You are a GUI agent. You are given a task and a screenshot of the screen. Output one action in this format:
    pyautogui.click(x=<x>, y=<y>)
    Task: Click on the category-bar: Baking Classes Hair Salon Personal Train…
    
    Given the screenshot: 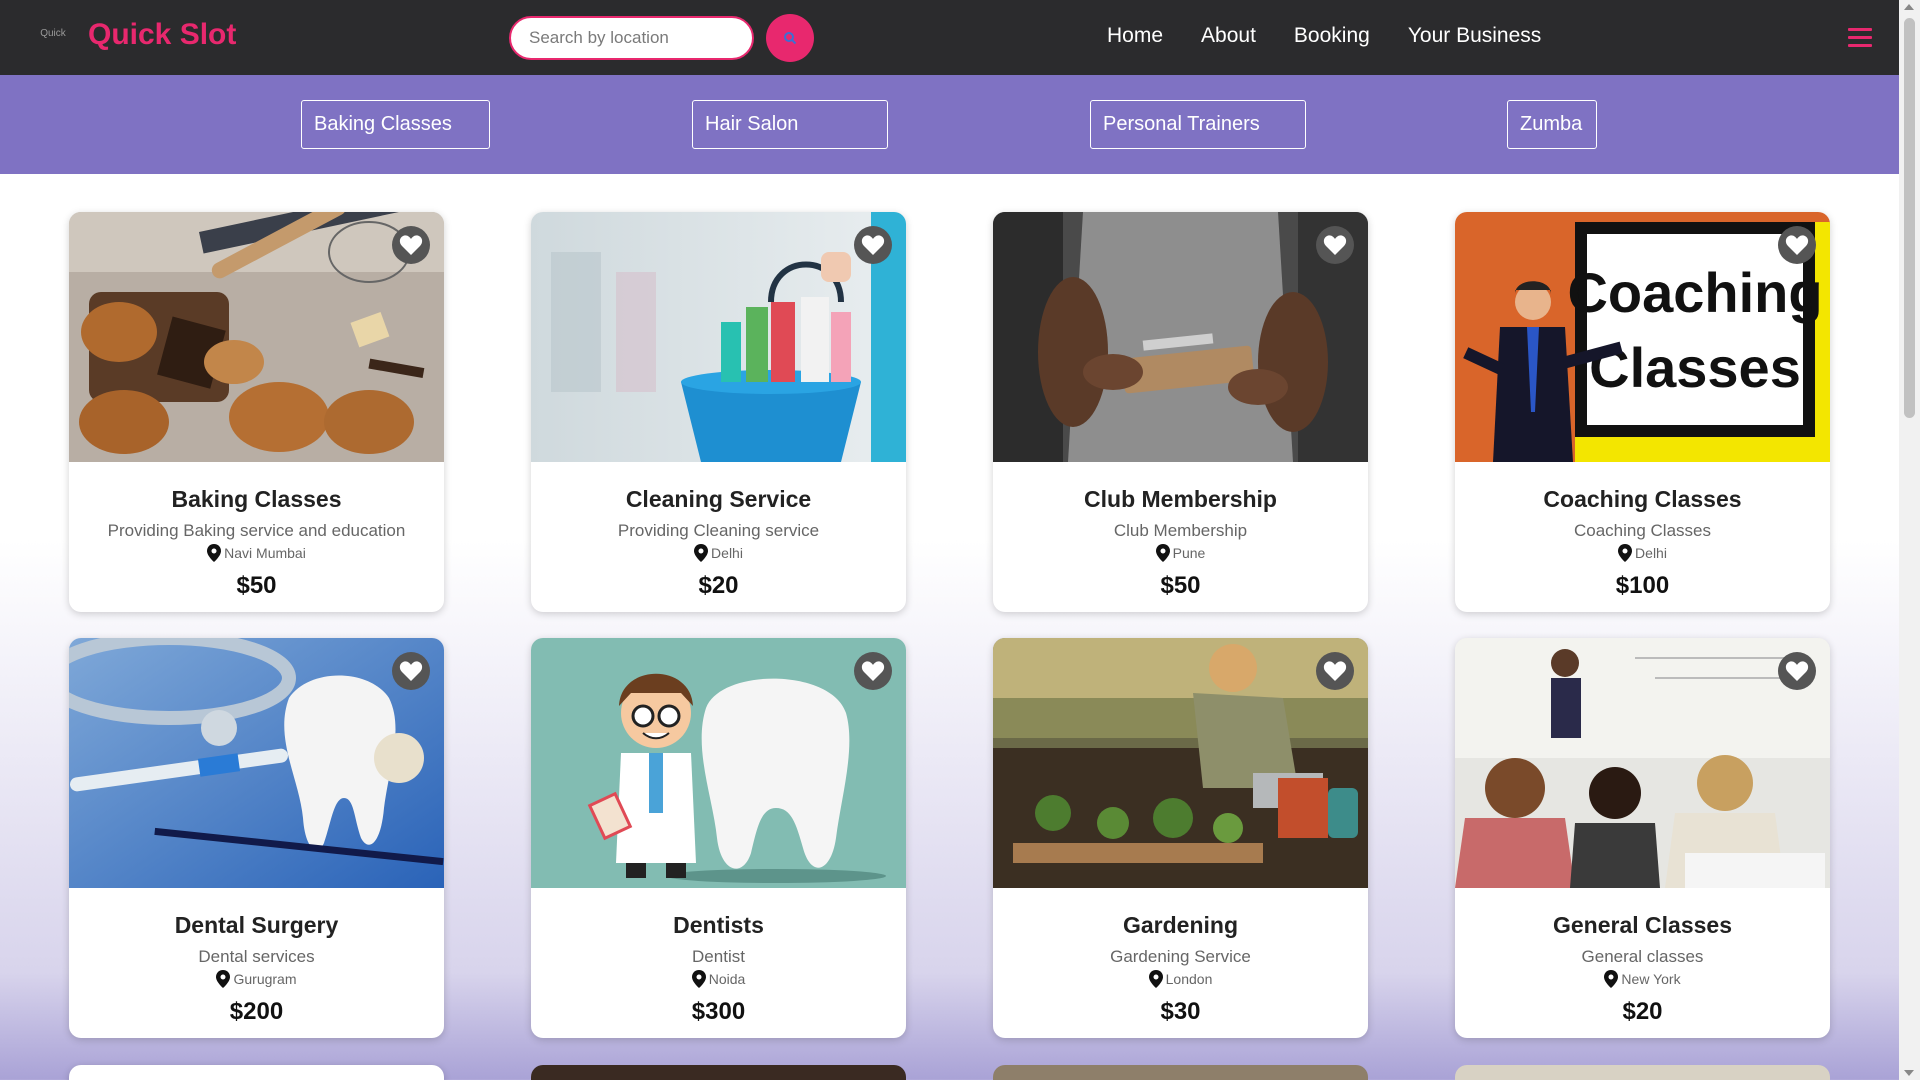 What is the action you would take?
    pyautogui.click(x=949, y=124)
    